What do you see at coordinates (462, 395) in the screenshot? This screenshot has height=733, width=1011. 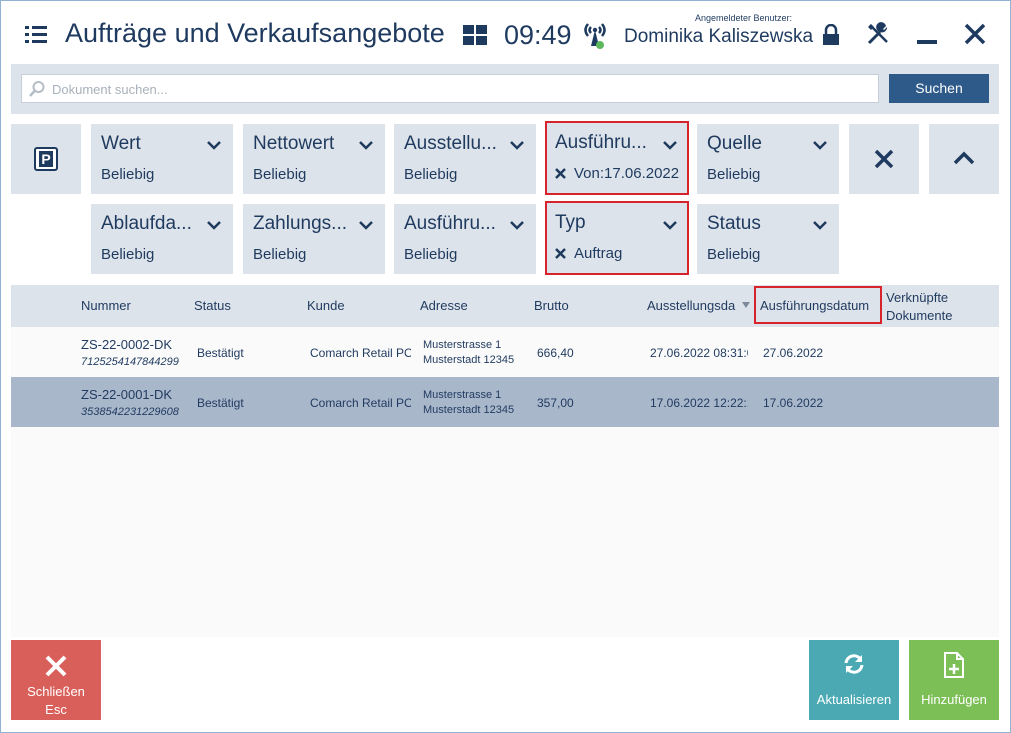 I see `cell-adresse-line1: Musterstrasse 1` at bounding box center [462, 395].